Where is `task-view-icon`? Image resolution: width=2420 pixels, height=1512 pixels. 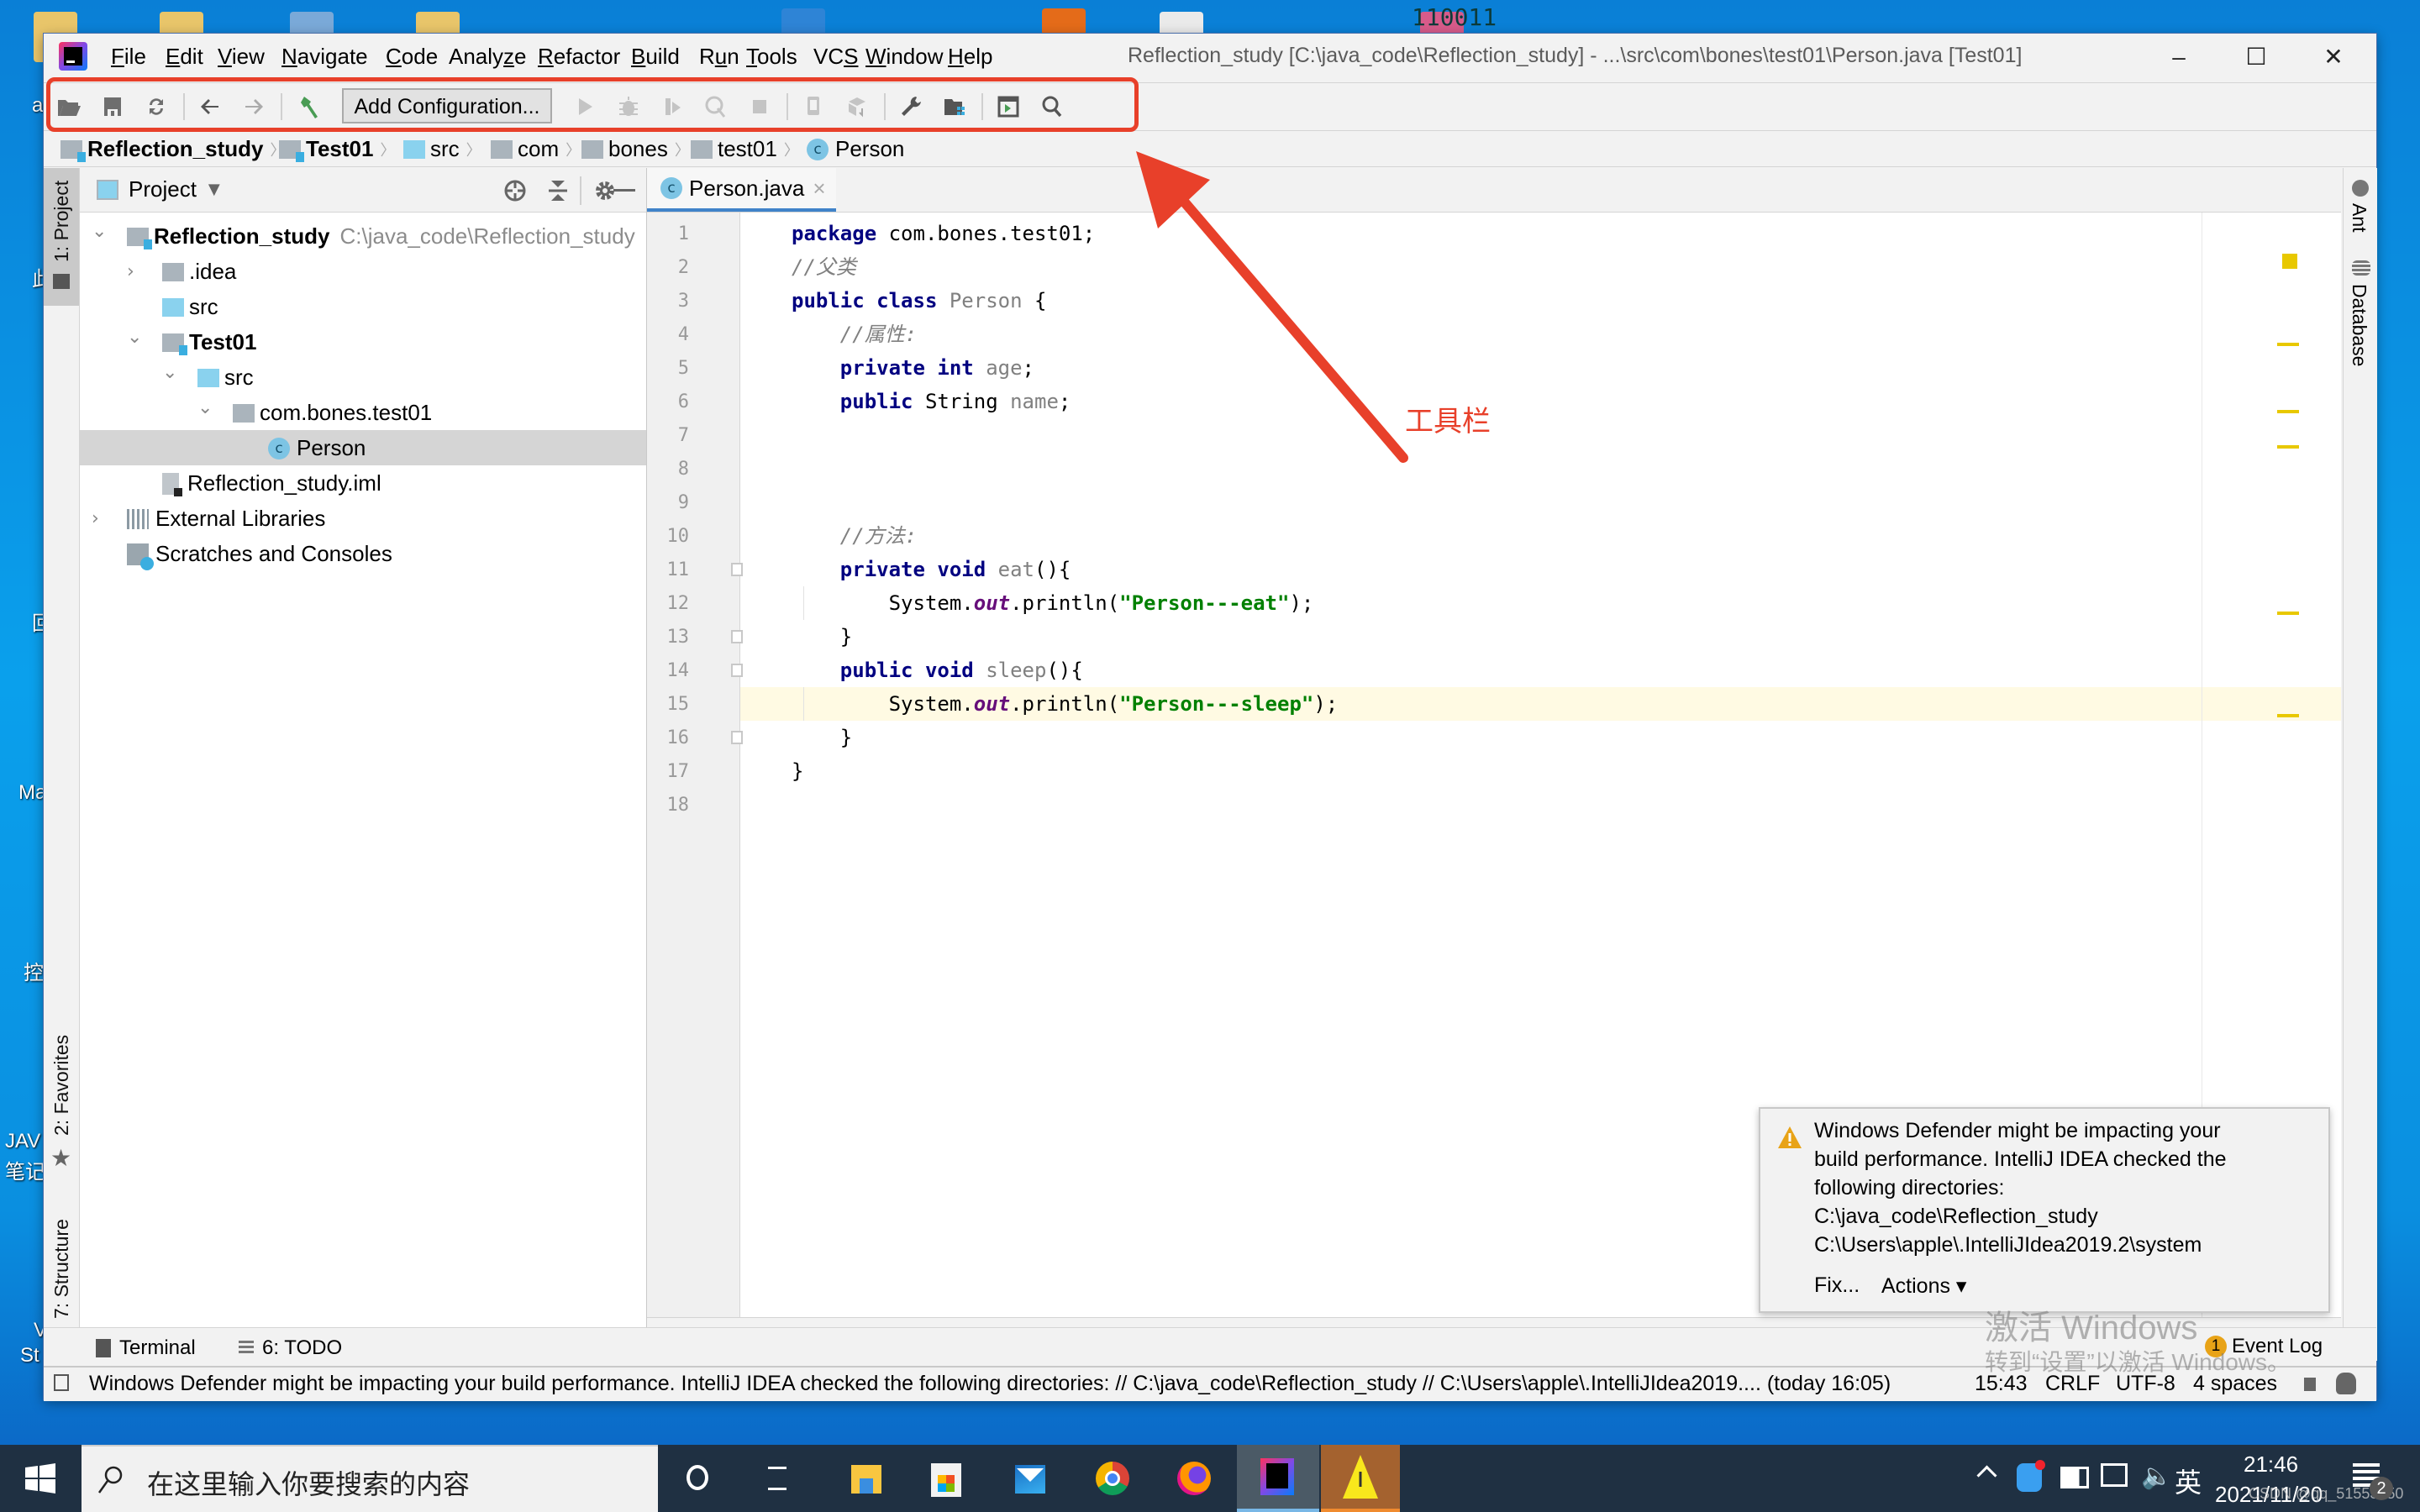 task-view-icon is located at coordinates (778, 1478).